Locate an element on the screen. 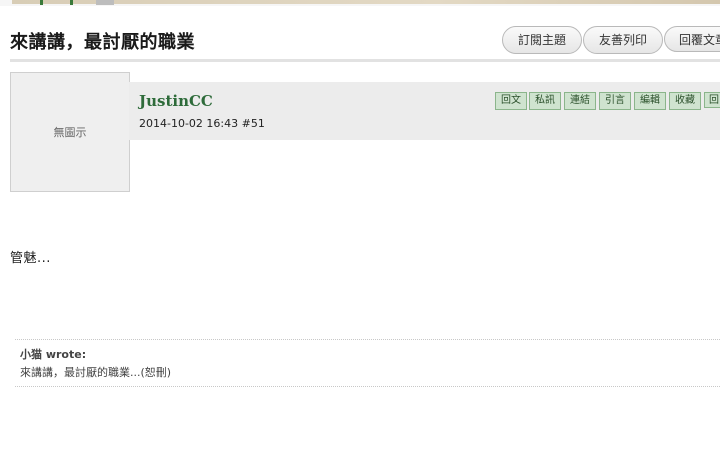 This screenshot has width=720, height=461. avatar: 無圖示 is located at coordinates (70, 132).